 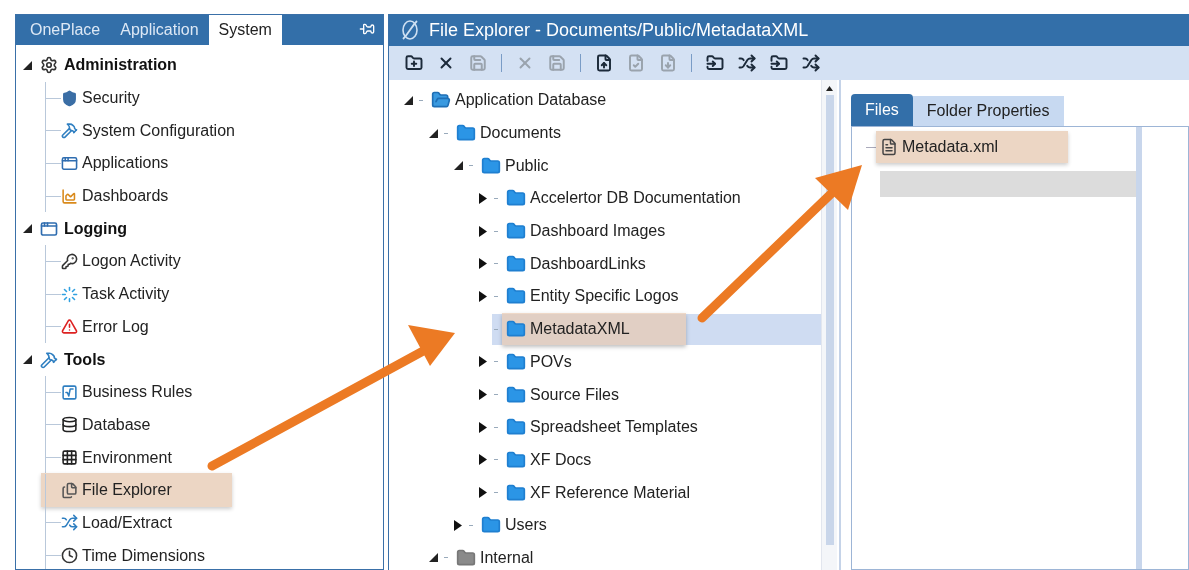 I want to click on file-item: Metadata.xml, so click(x=972, y=147).